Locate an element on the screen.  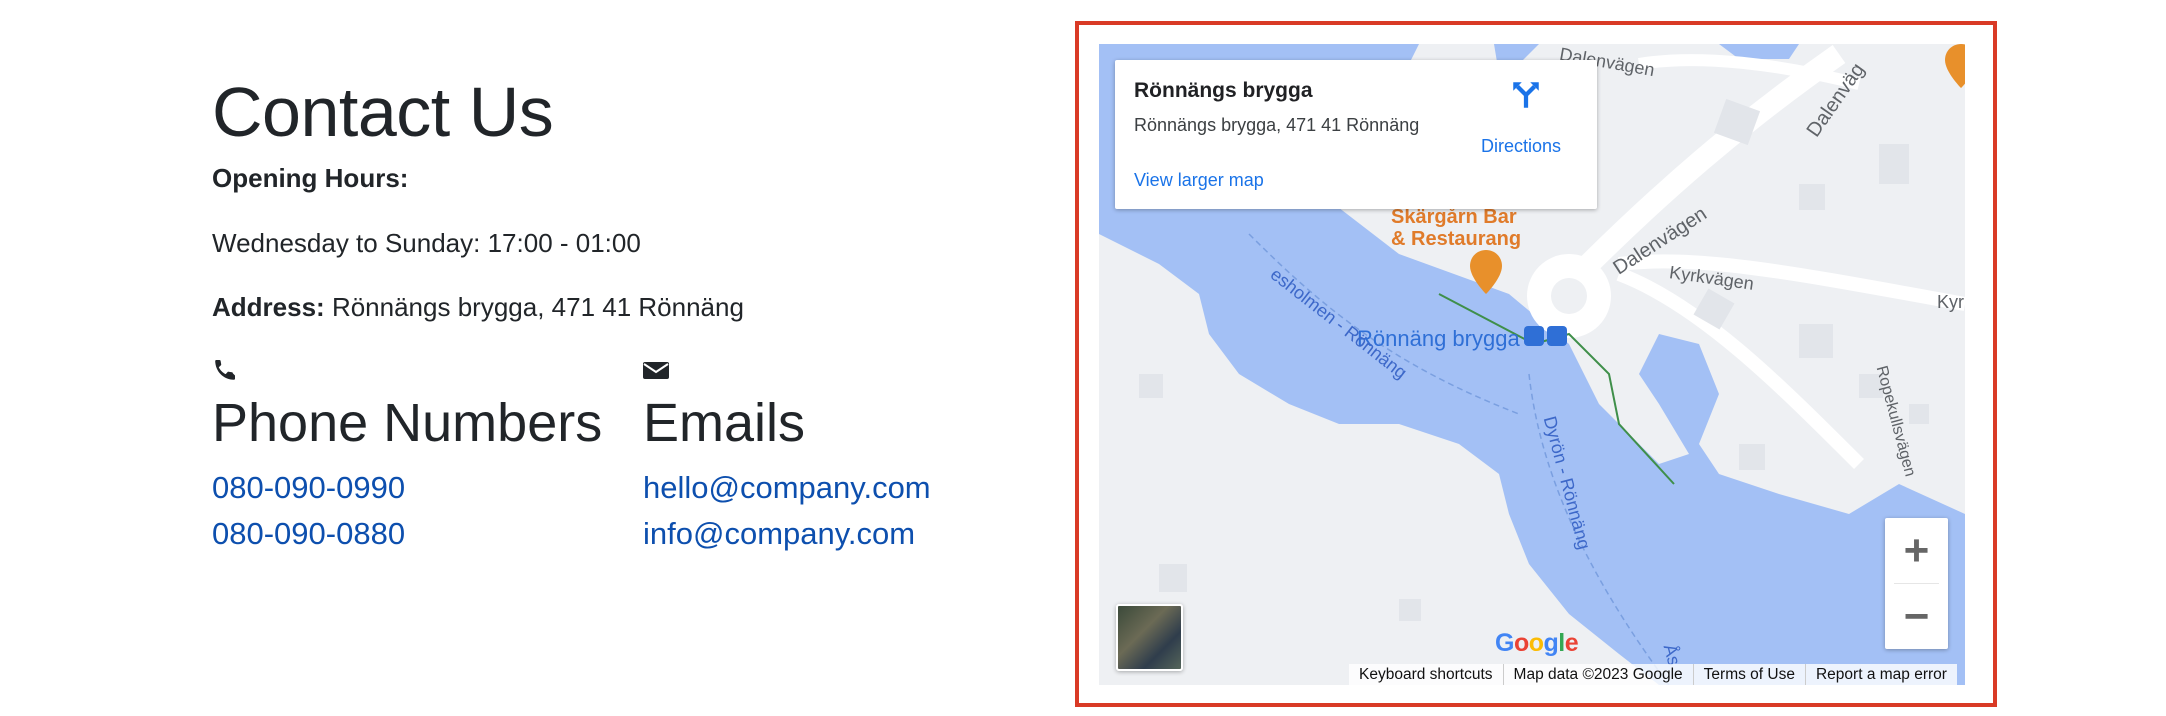
address: Address: Rönnängs brygga, 471 41 Rönnäng is located at coordinates (478, 307).